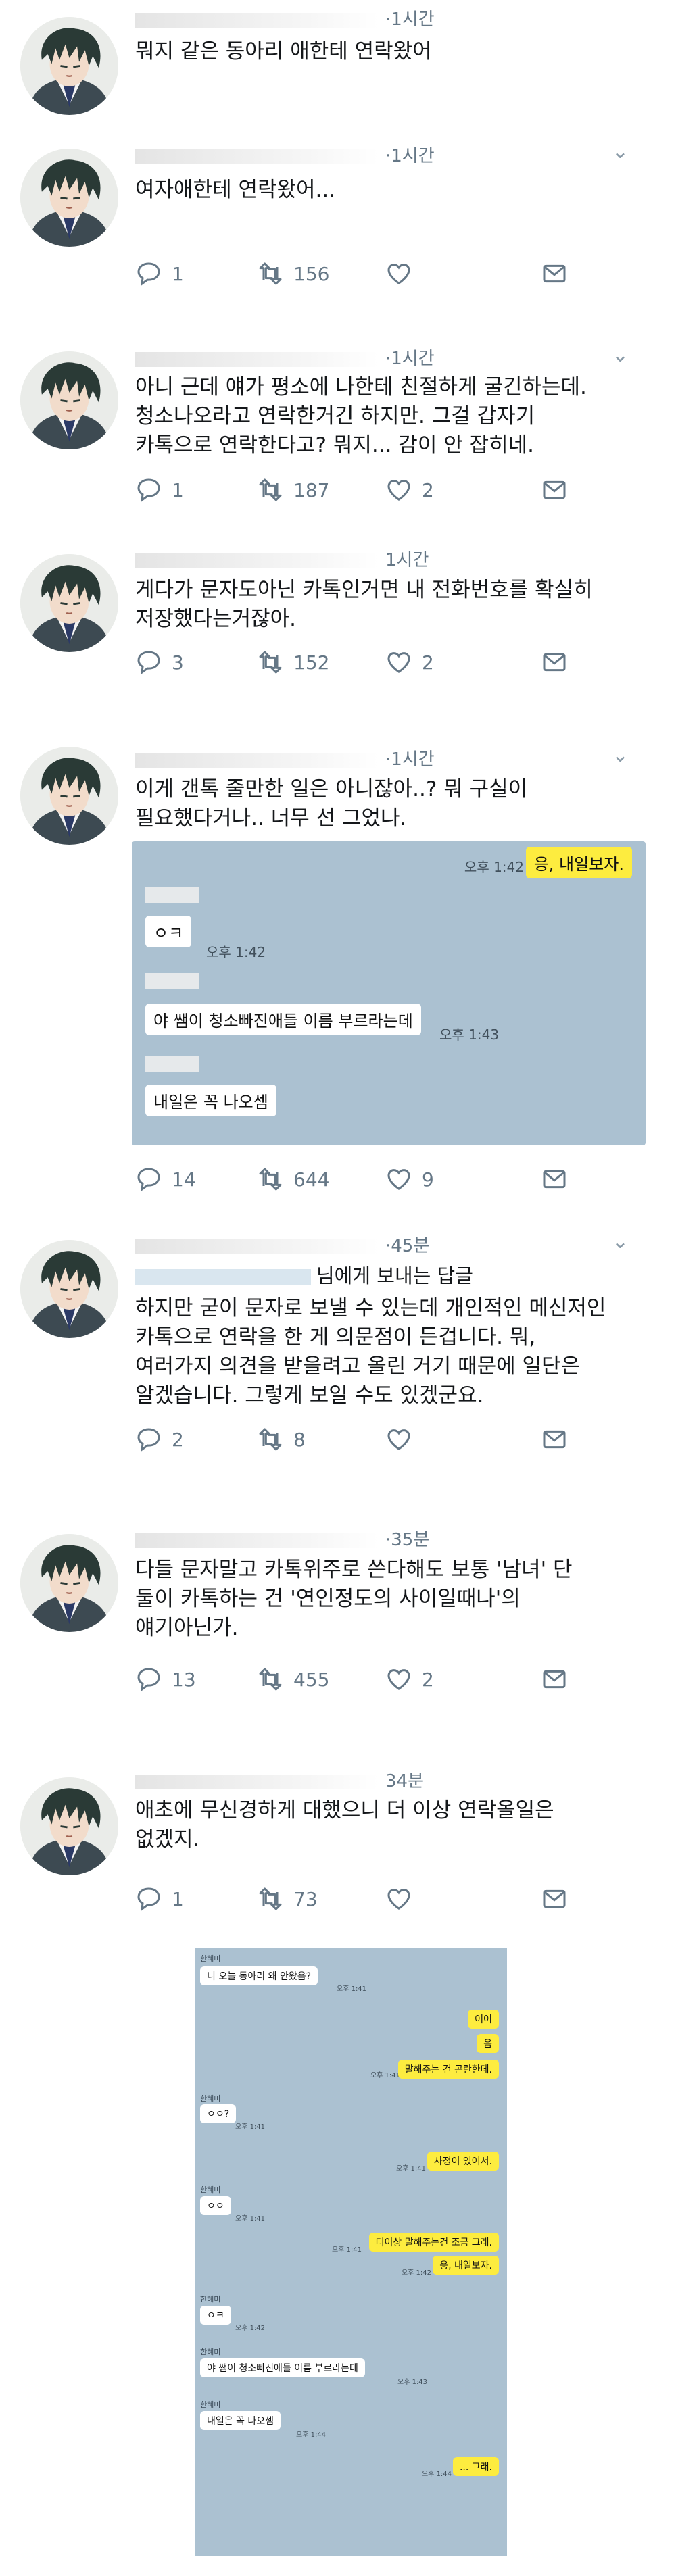 The image size is (676, 2576). What do you see at coordinates (338, 235) in the screenshot?
I see `tweet: ·1시간 ⌄ 여자애한테 연락왔어... 1 156` at bounding box center [338, 235].